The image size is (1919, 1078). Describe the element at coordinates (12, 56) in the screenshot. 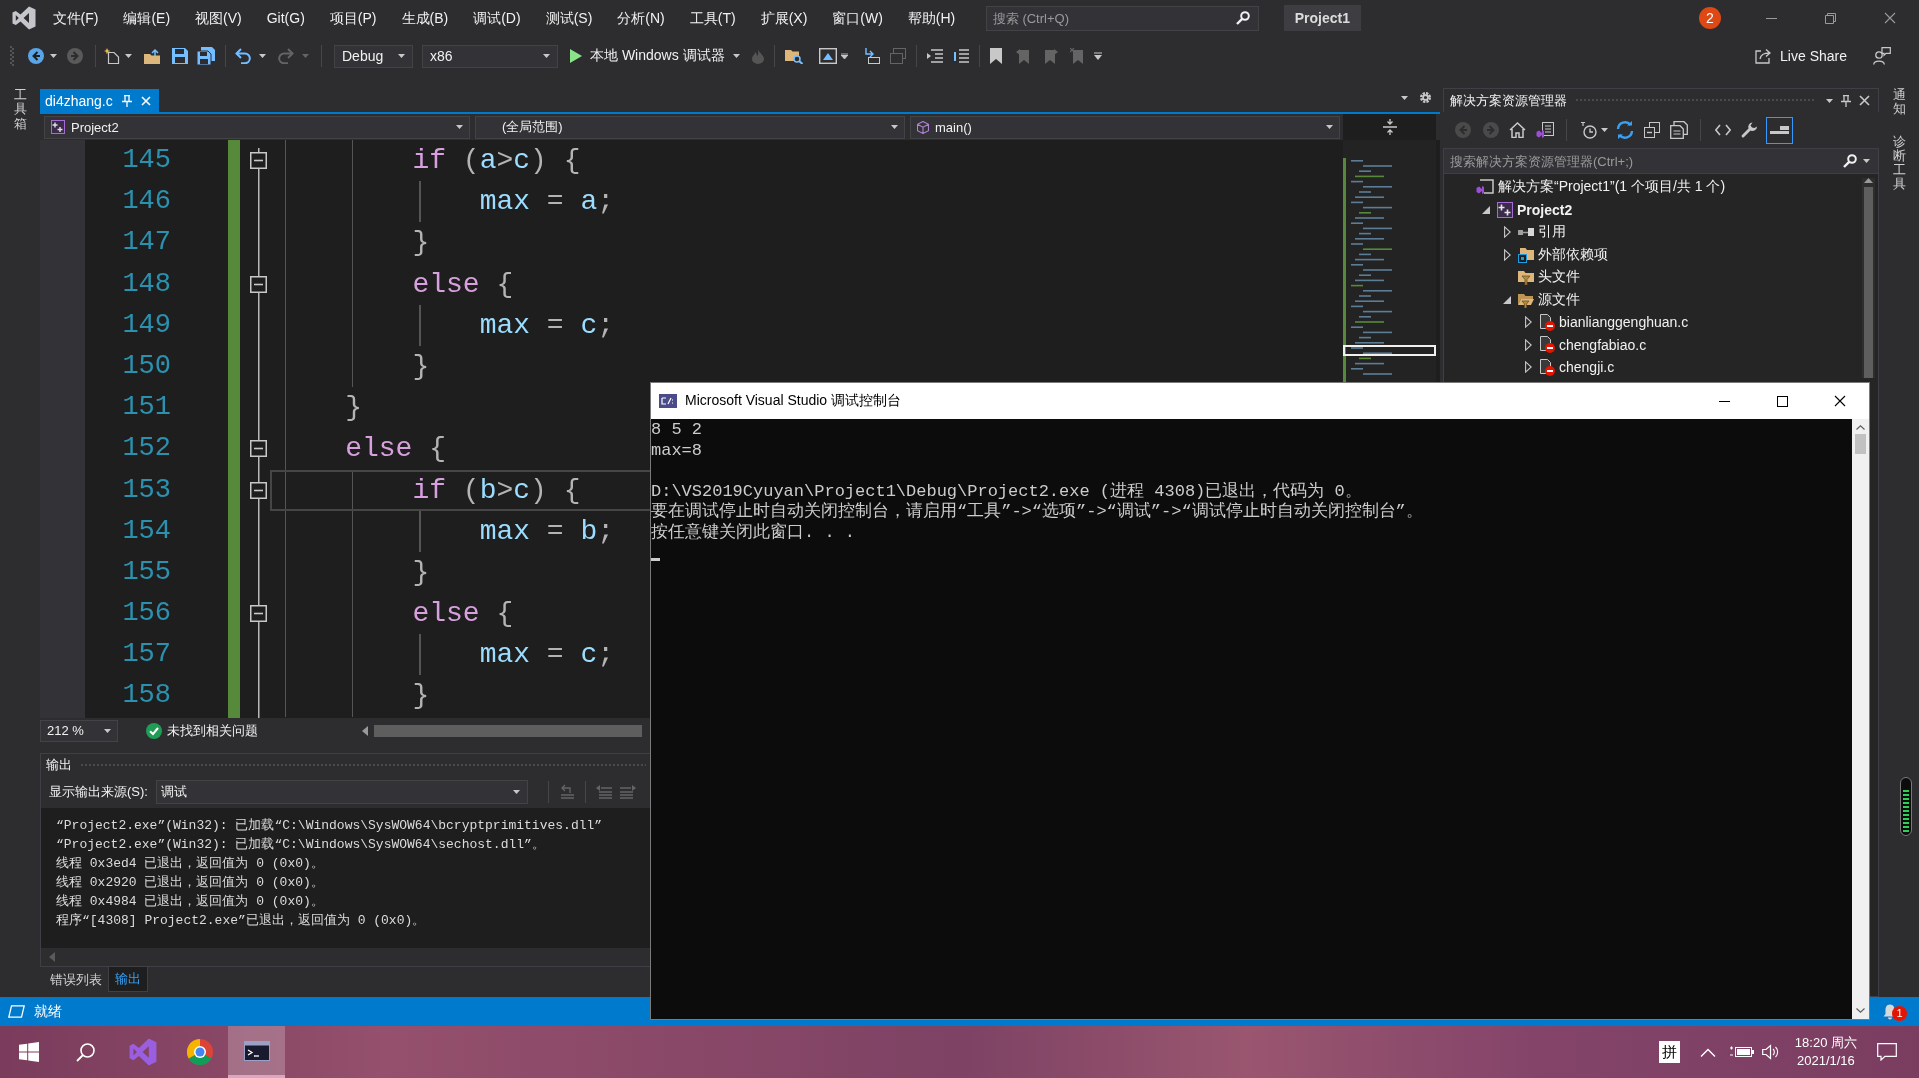

I see `grip-icon` at that location.